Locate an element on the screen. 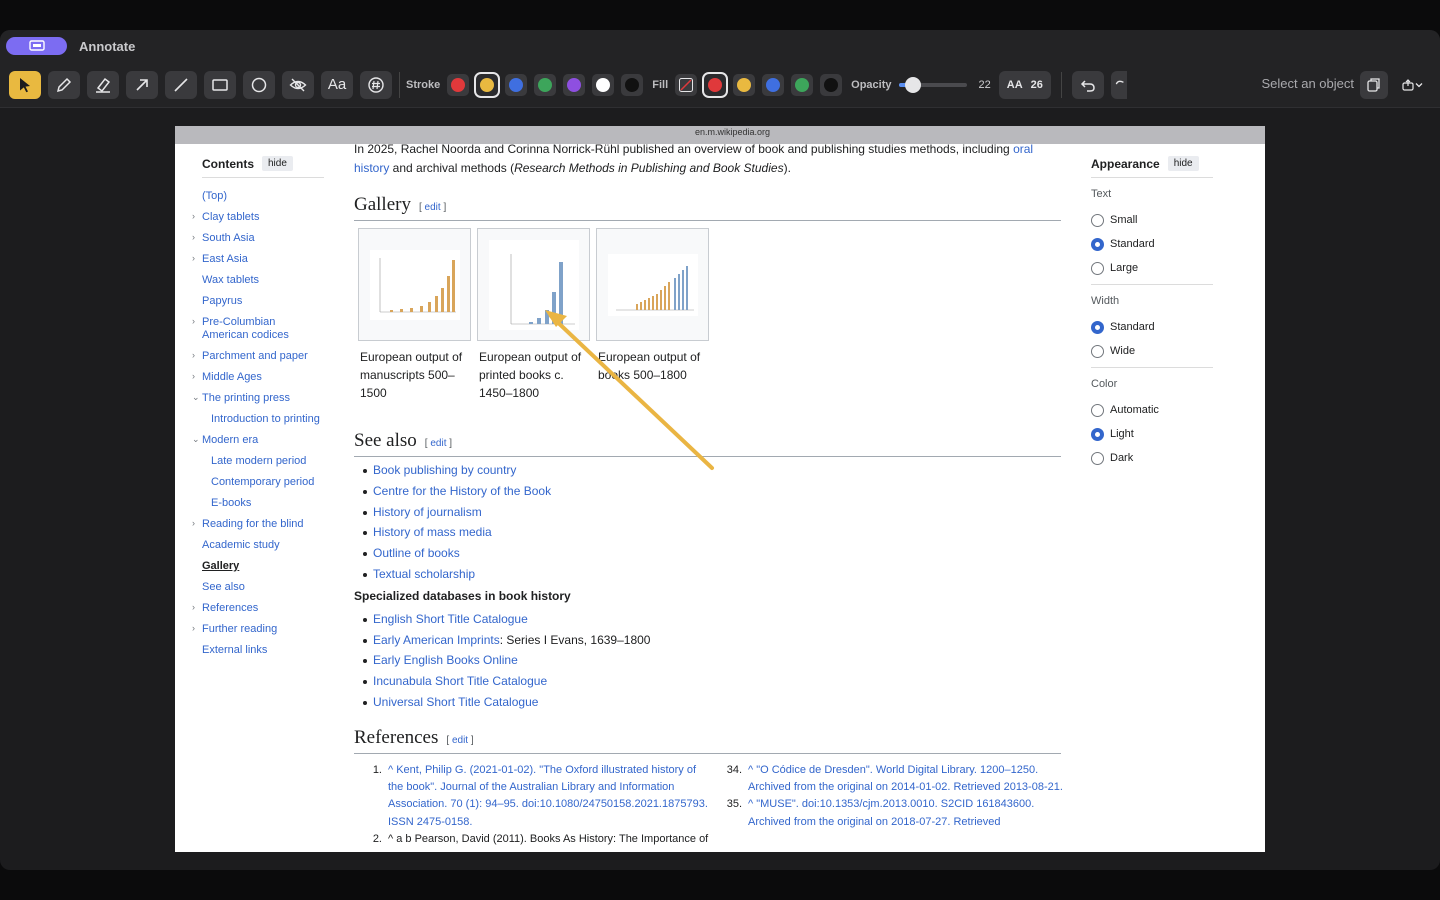  opacity-slider is located at coordinates (932, 84).